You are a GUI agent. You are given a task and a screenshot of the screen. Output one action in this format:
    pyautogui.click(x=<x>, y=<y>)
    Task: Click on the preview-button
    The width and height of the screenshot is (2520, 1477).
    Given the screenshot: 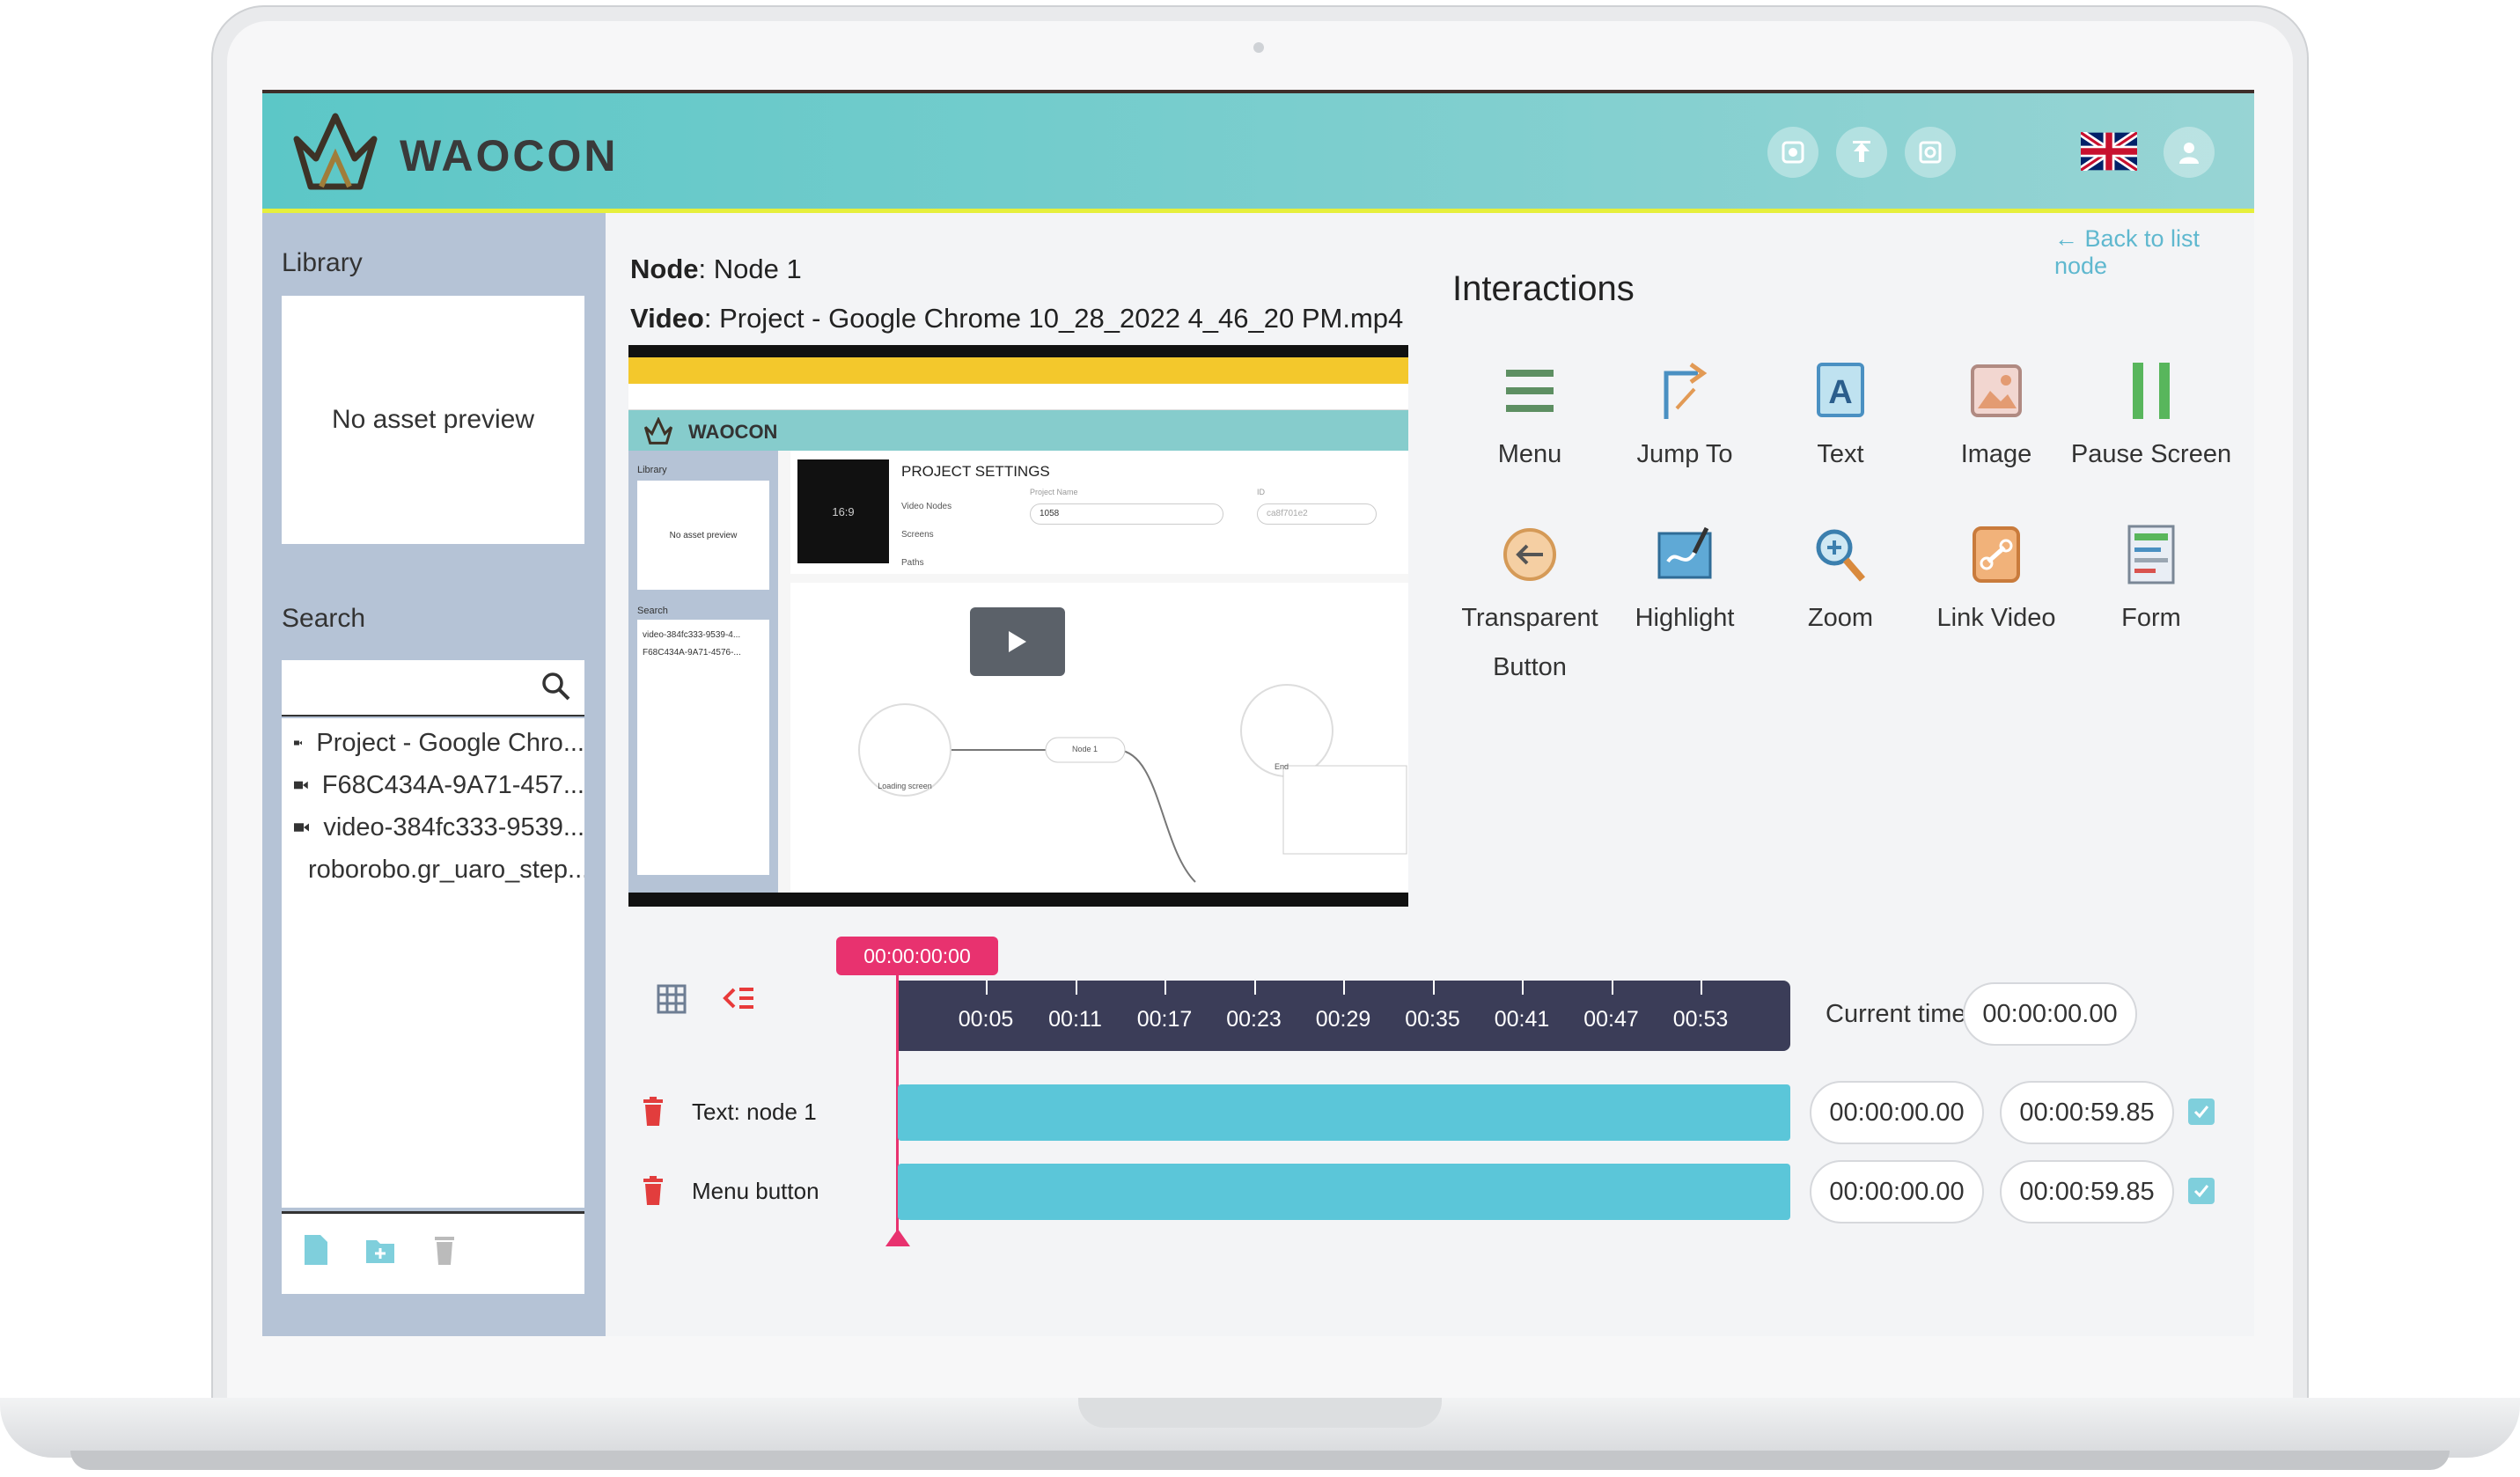 What is the action you would take?
    pyautogui.click(x=1792, y=152)
    